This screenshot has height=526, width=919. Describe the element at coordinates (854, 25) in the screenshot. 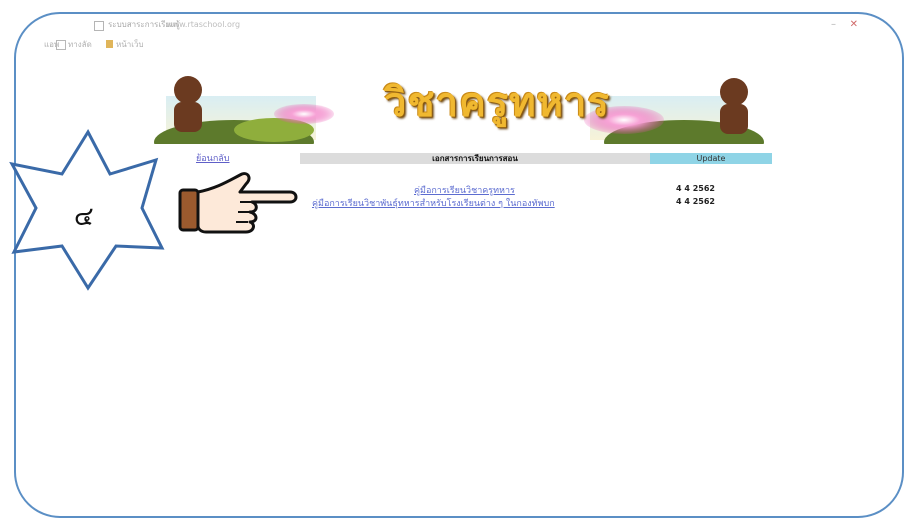

I see `close-icon: ✕` at that location.